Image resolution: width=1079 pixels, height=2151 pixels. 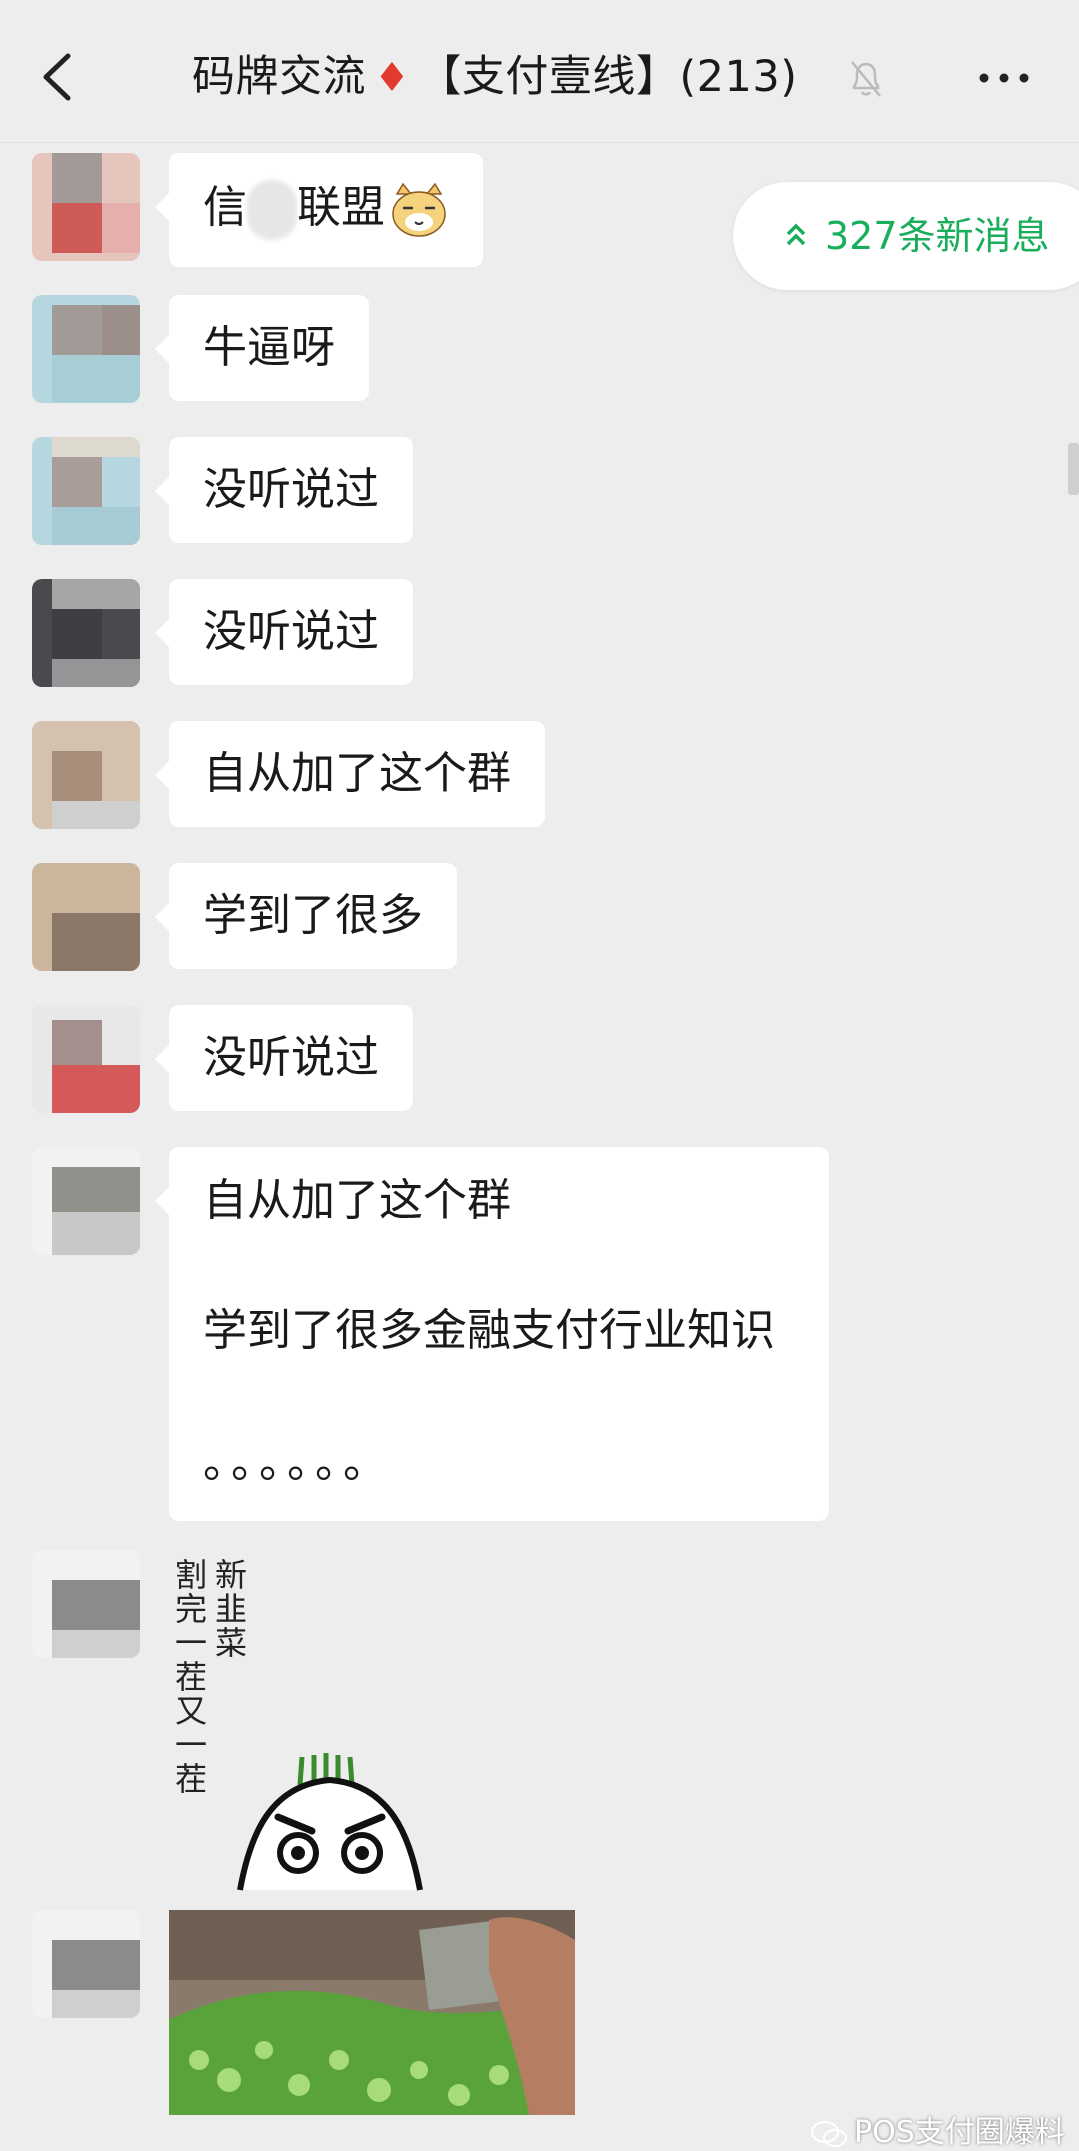 What do you see at coordinates (269, 347) in the screenshot?
I see `message-text: 牛逼呀` at bounding box center [269, 347].